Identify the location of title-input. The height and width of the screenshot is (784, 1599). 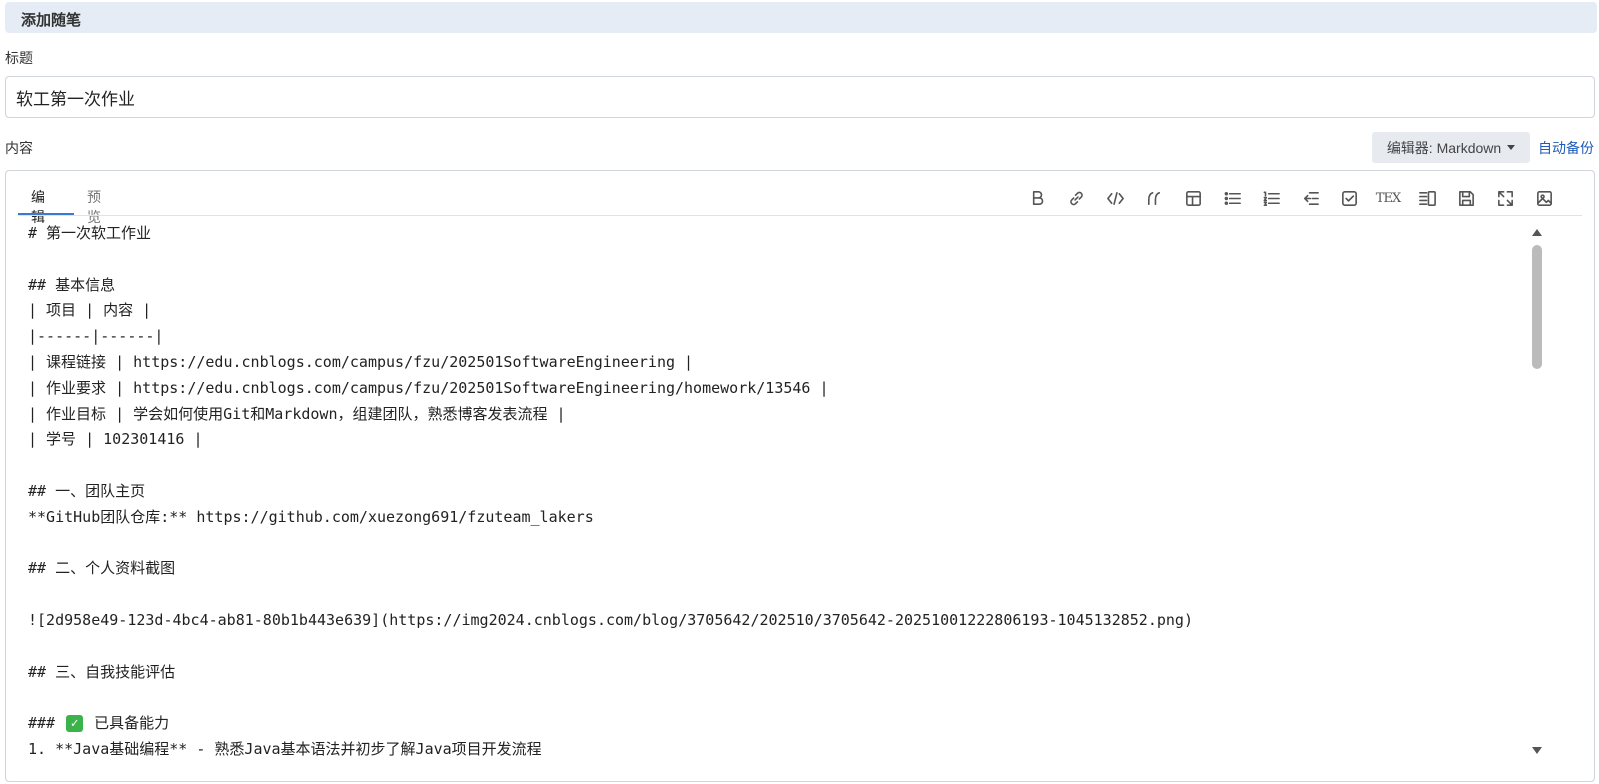
(800, 97).